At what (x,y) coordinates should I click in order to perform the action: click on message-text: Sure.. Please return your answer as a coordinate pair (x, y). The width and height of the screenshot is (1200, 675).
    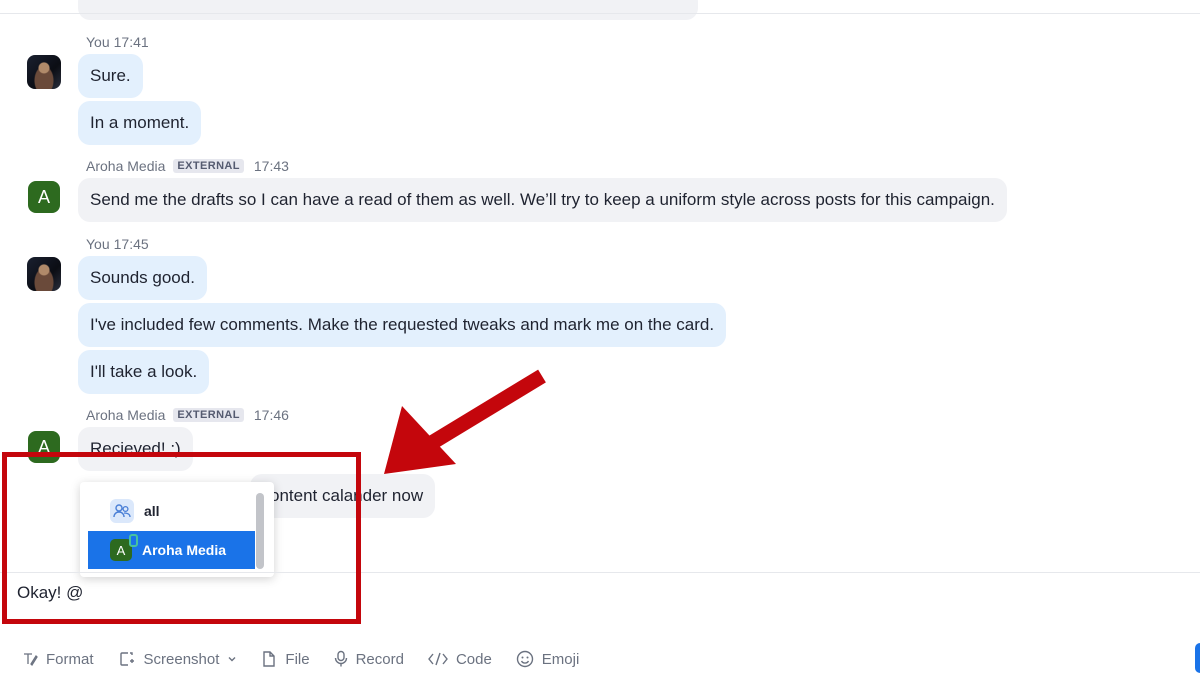
    Looking at the image, I should click on (110, 75).